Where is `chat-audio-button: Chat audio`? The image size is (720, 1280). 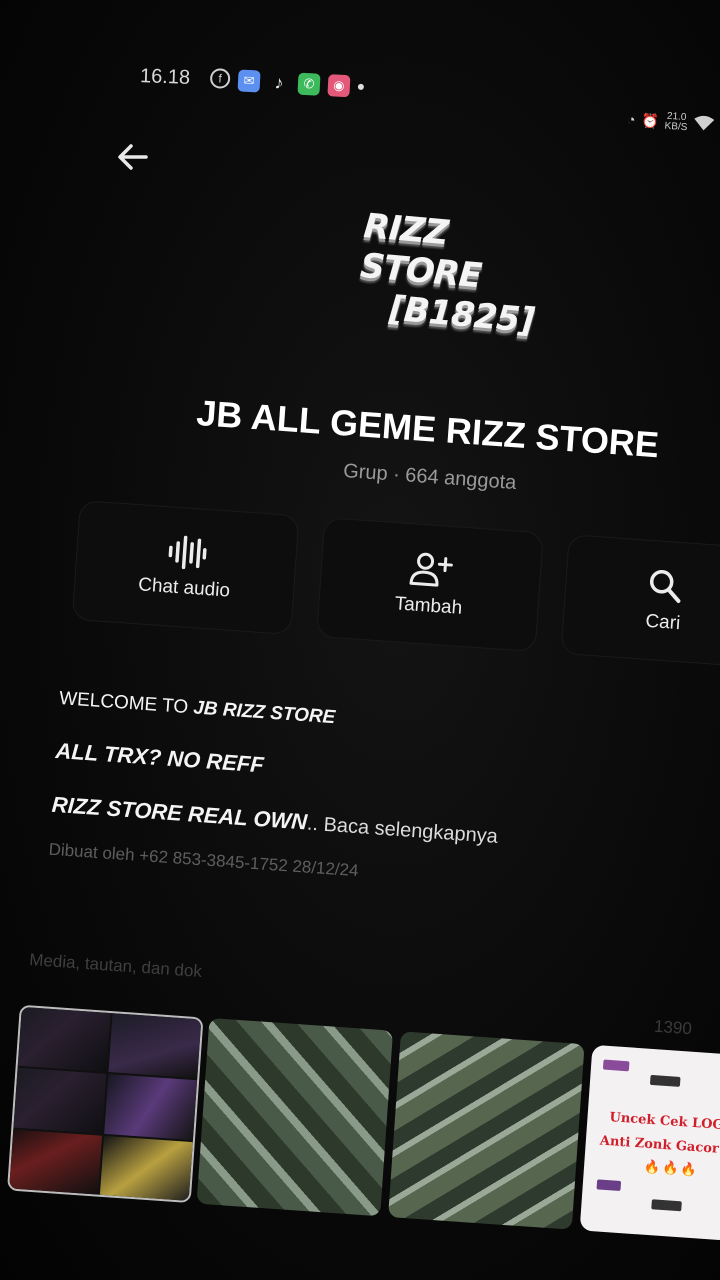 chat-audio-button: Chat audio is located at coordinates (185, 568).